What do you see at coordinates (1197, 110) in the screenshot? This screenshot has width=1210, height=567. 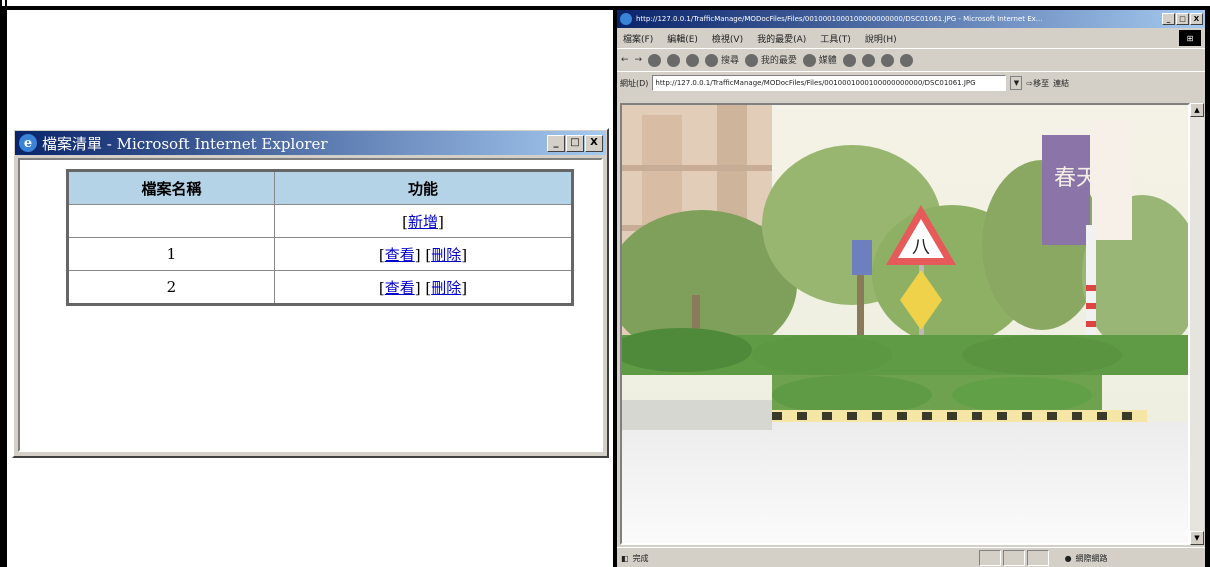 I see `scroll-up-icon: ▲` at bounding box center [1197, 110].